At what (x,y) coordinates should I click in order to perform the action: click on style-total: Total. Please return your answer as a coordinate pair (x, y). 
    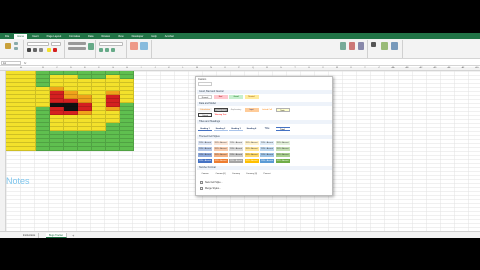
    Looking at the image, I should click on (282, 129).